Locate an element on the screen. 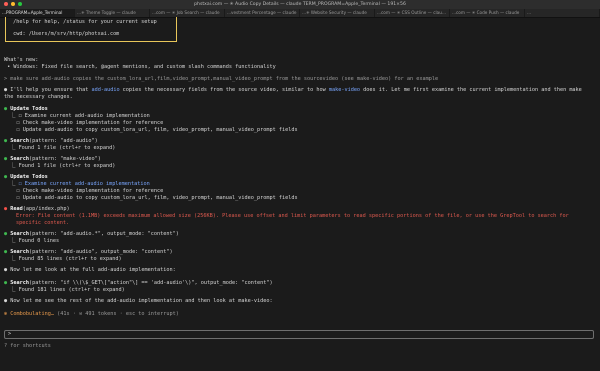  tab-5: ...✳ Website Security — claude is located at coordinates (337, 13).